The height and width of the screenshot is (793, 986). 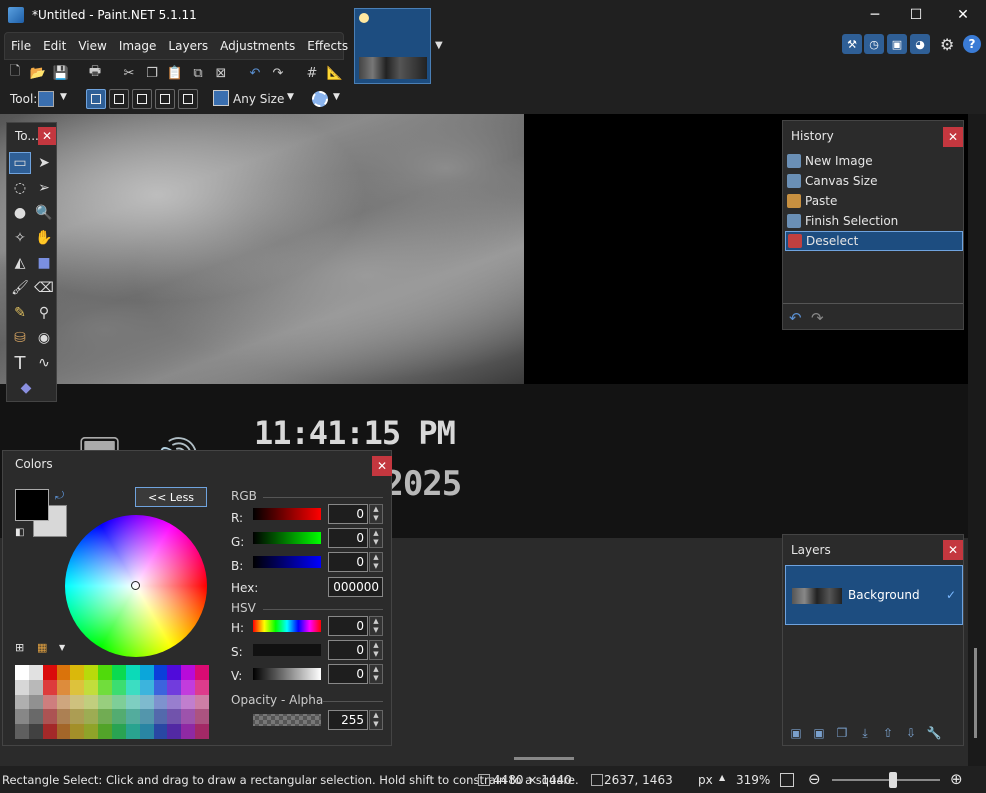 What do you see at coordinates (96, 99) in the screenshot?
I see `selection-mode-replace-icon` at bounding box center [96, 99].